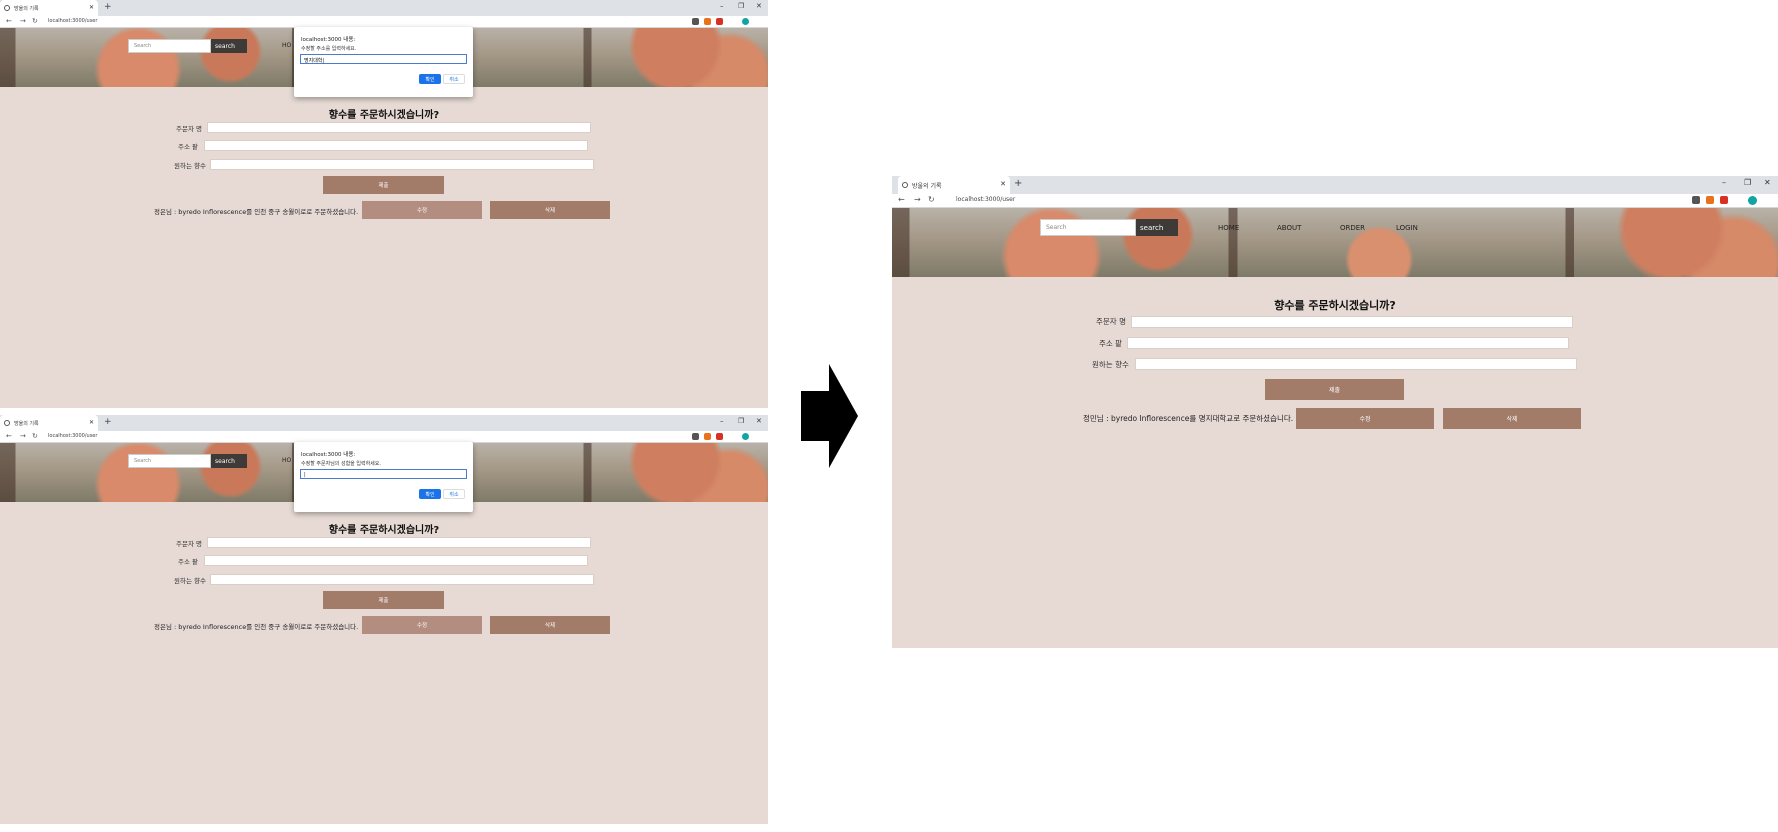 The image size is (1778, 832). I want to click on nav-about: ABOUT, so click(1289, 228).